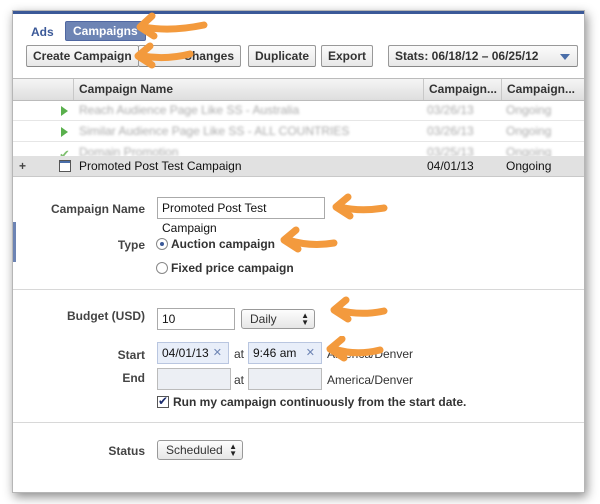  What do you see at coordinates (310, 353) in the screenshot?
I see `clear-start-time-icon: ✕` at bounding box center [310, 353].